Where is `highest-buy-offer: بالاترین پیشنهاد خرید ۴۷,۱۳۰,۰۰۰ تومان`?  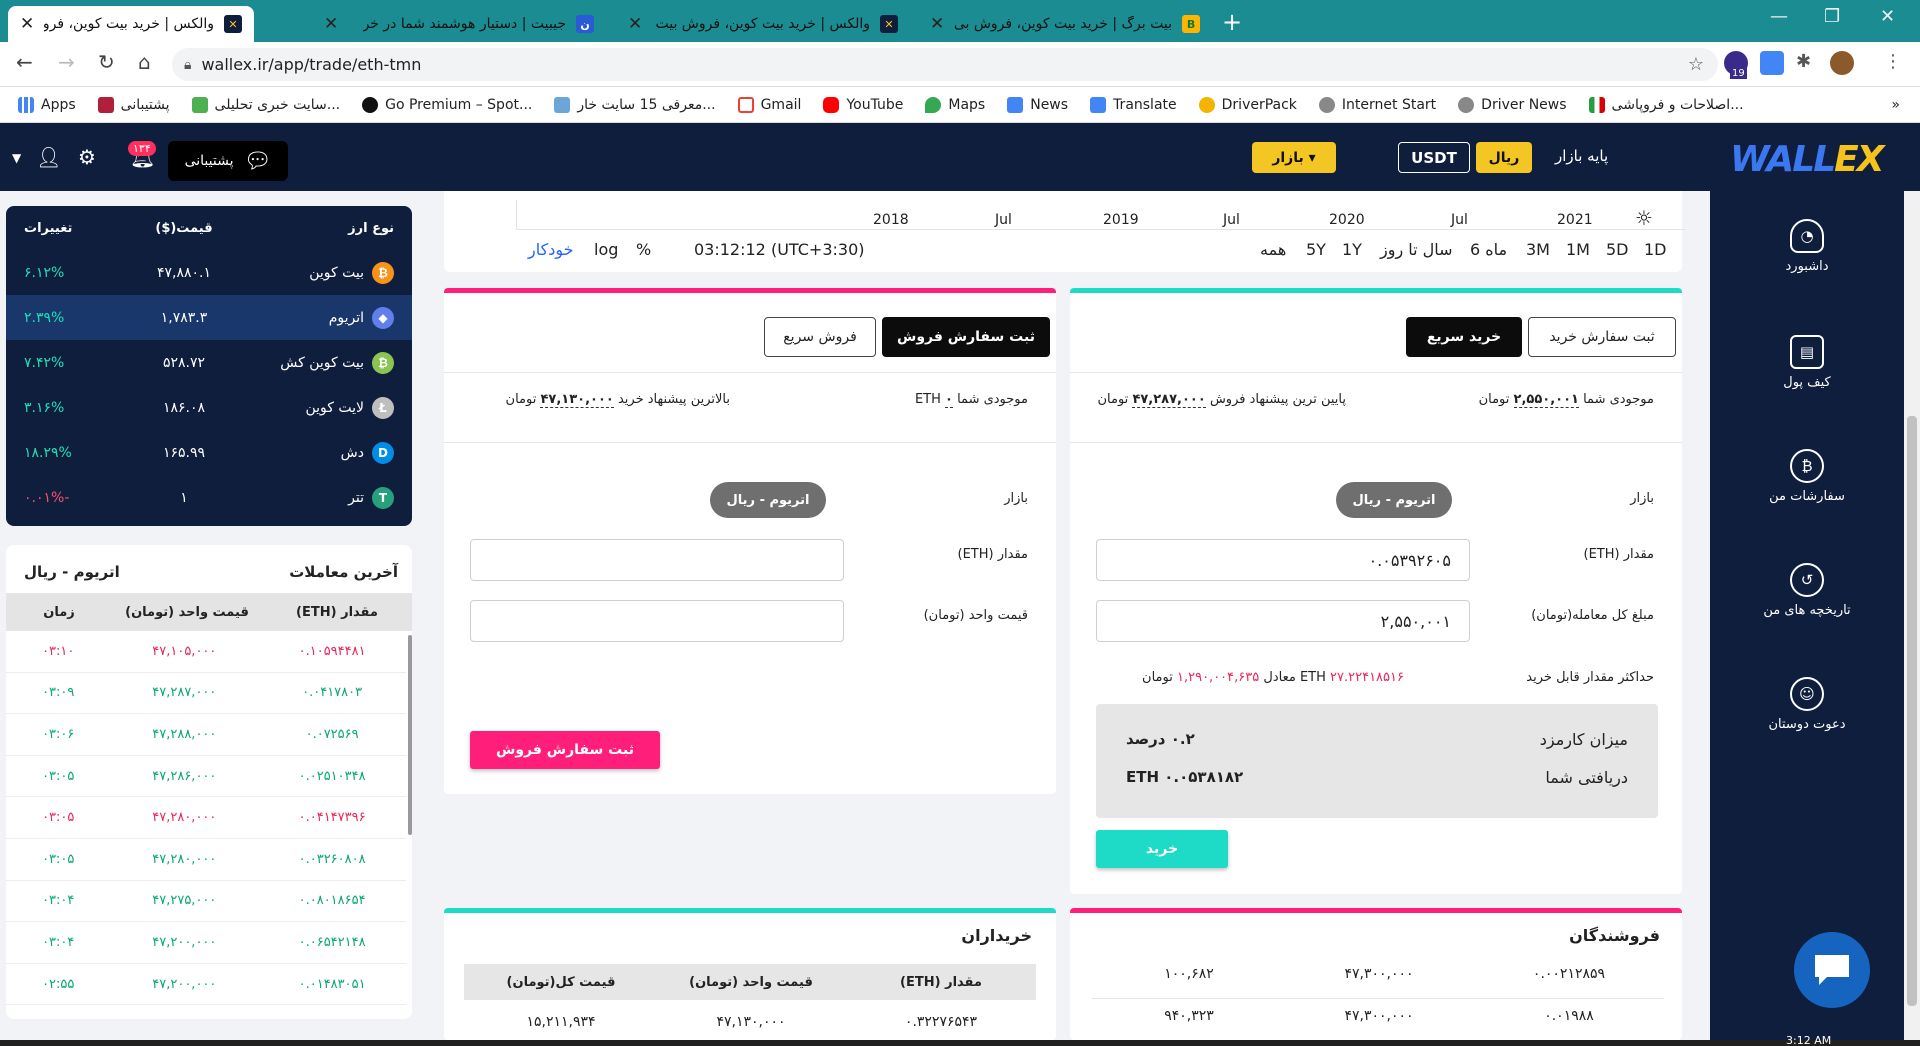
highest-buy-offer: بالاترین پیشنهاد خرید ۴۷,۱۳۰,۰۰۰ تومان is located at coordinates (617, 400).